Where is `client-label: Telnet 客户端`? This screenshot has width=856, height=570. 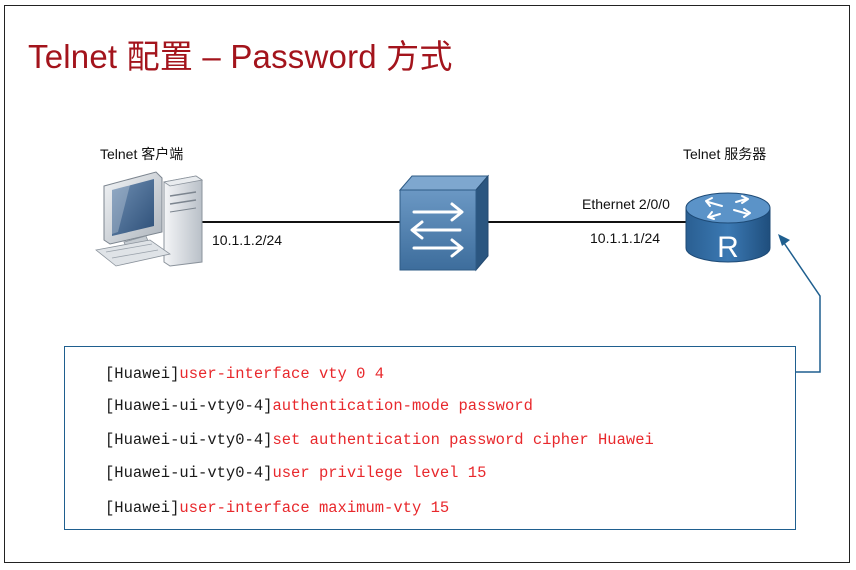 client-label: Telnet 客户端 is located at coordinates (142, 154).